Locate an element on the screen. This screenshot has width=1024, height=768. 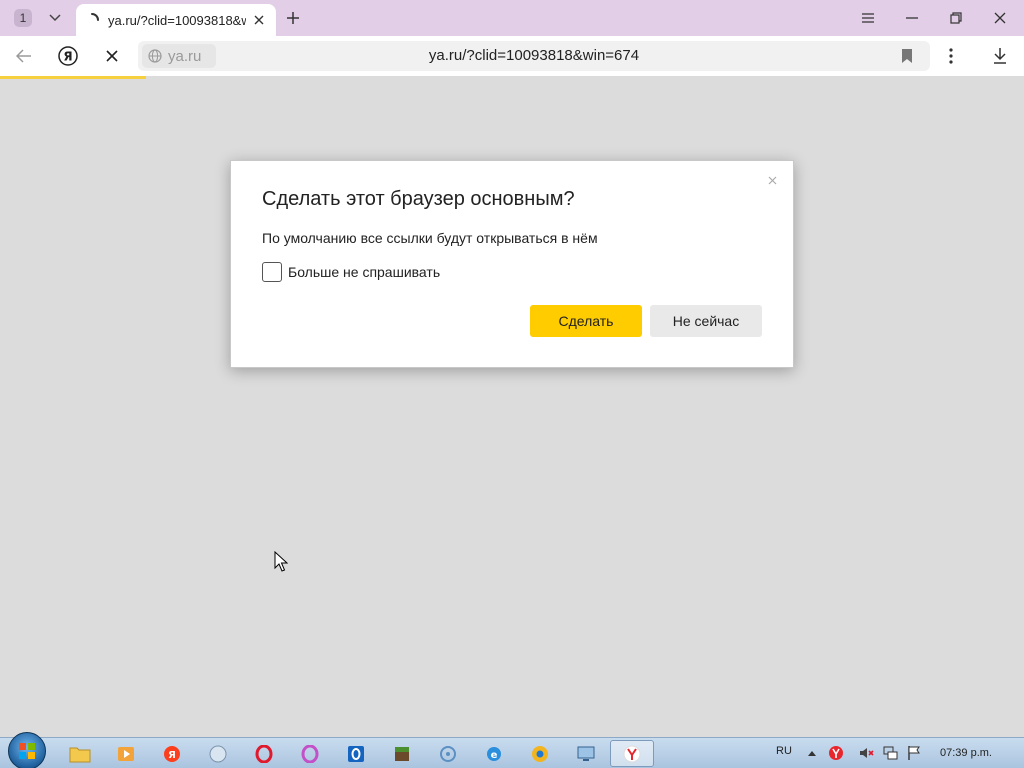
dialog-title: Сделать этот браузер основным? is located at coordinates (418, 199).